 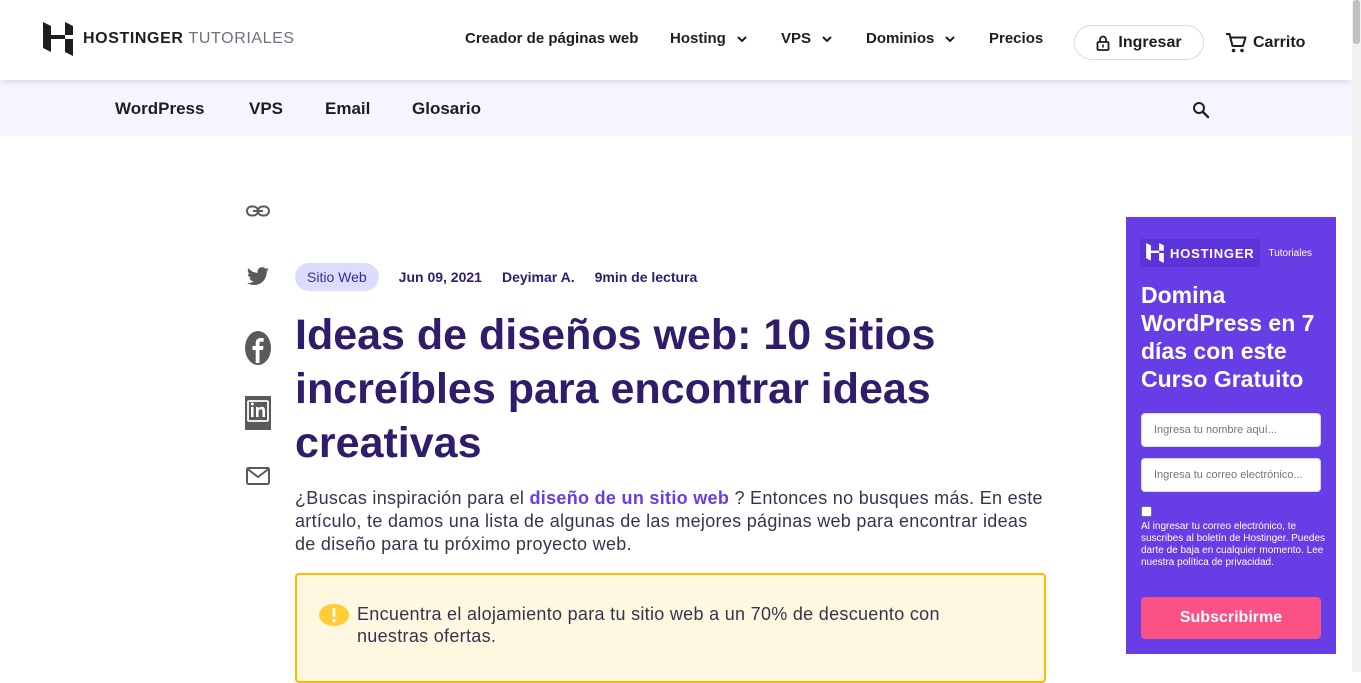 What do you see at coordinates (446, 109) in the screenshot?
I see `subnav-item-glossary: Glosario` at bounding box center [446, 109].